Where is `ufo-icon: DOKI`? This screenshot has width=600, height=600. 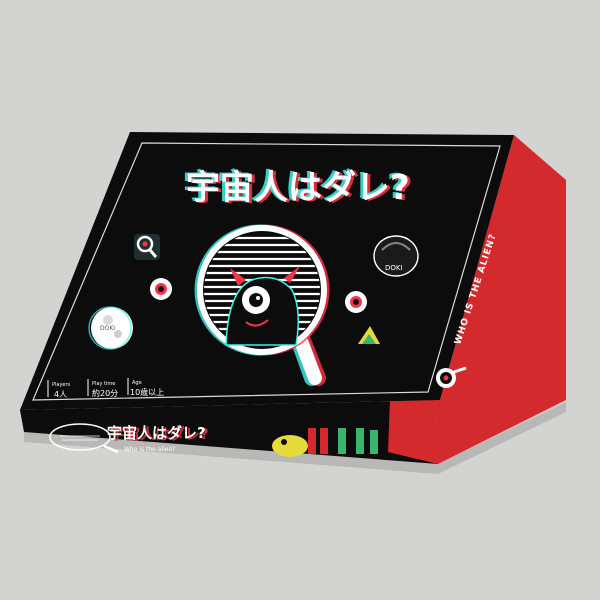 ufo-icon: DOKI is located at coordinates (396, 256).